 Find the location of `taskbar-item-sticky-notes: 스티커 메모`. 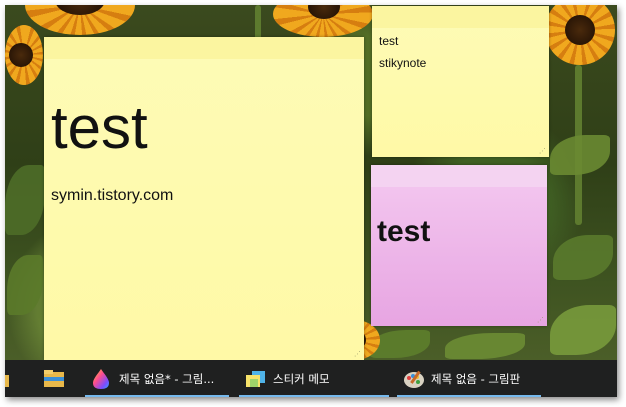

taskbar-item-sticky-notes: 스티커 메모 is located at coordinates (314, 378).